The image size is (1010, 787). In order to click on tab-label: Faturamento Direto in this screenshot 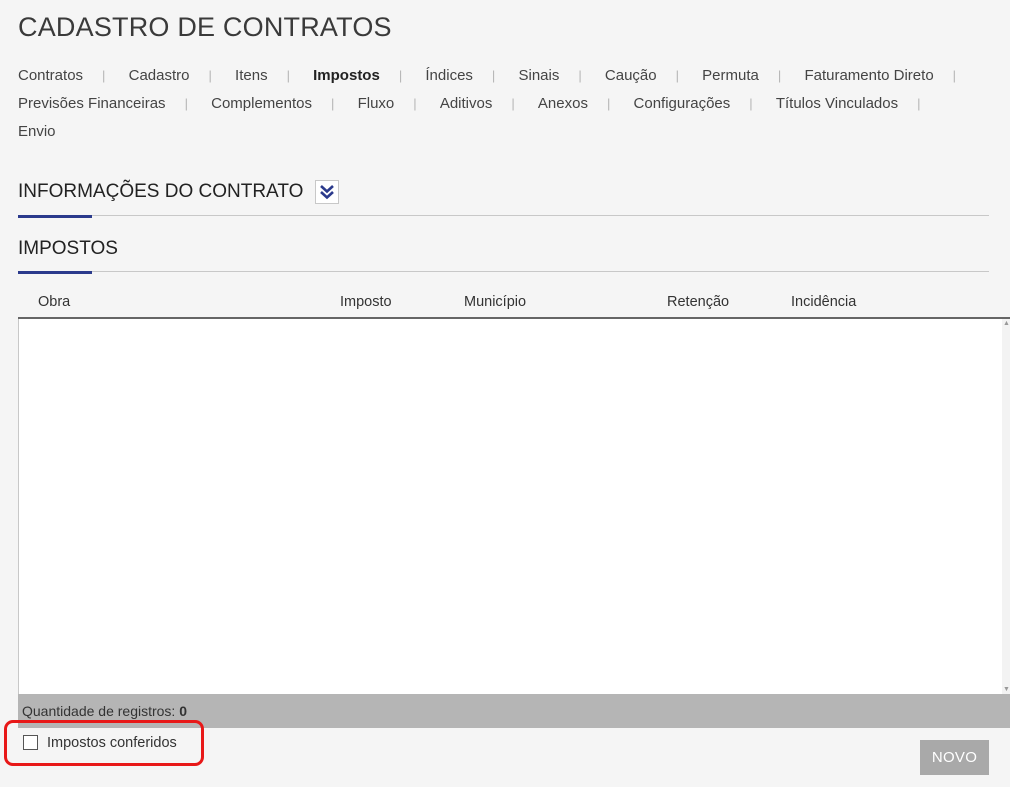, I will do `click(869, 75)`.